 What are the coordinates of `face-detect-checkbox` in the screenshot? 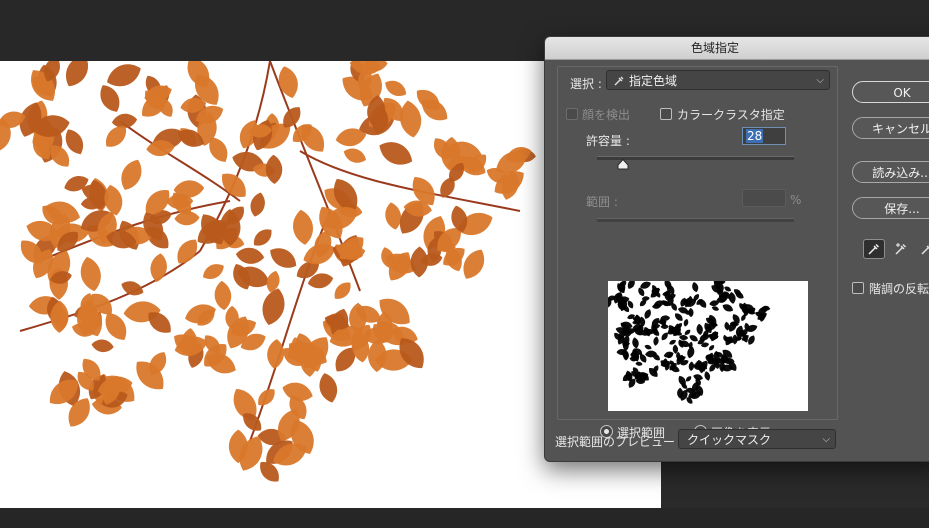 It's located at (572, 114).